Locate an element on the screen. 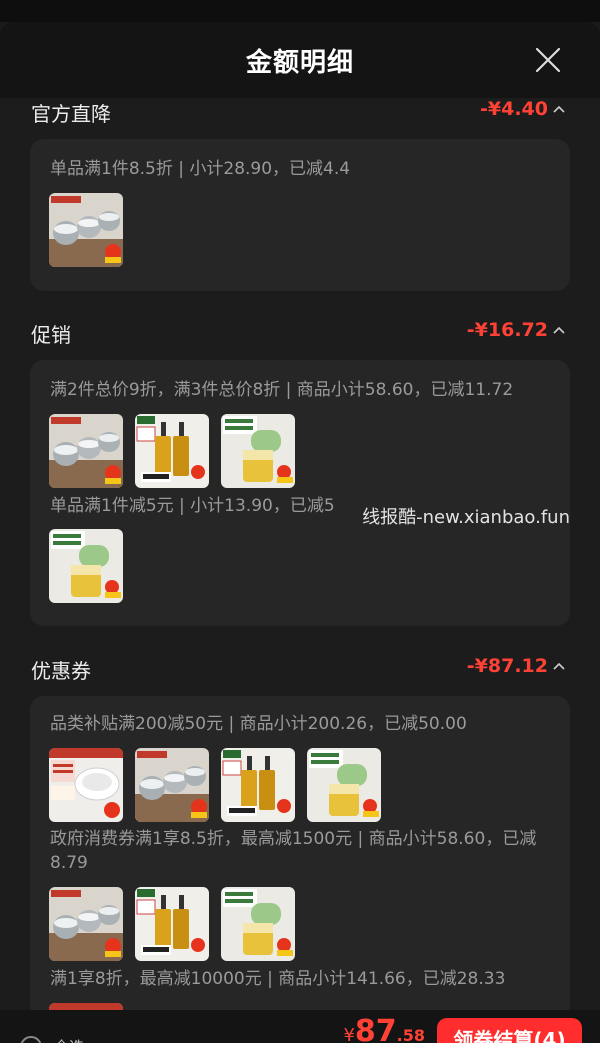 The image size is (600, 1043). sheet-title: 金额明细 is located at coordinates (299, 63).